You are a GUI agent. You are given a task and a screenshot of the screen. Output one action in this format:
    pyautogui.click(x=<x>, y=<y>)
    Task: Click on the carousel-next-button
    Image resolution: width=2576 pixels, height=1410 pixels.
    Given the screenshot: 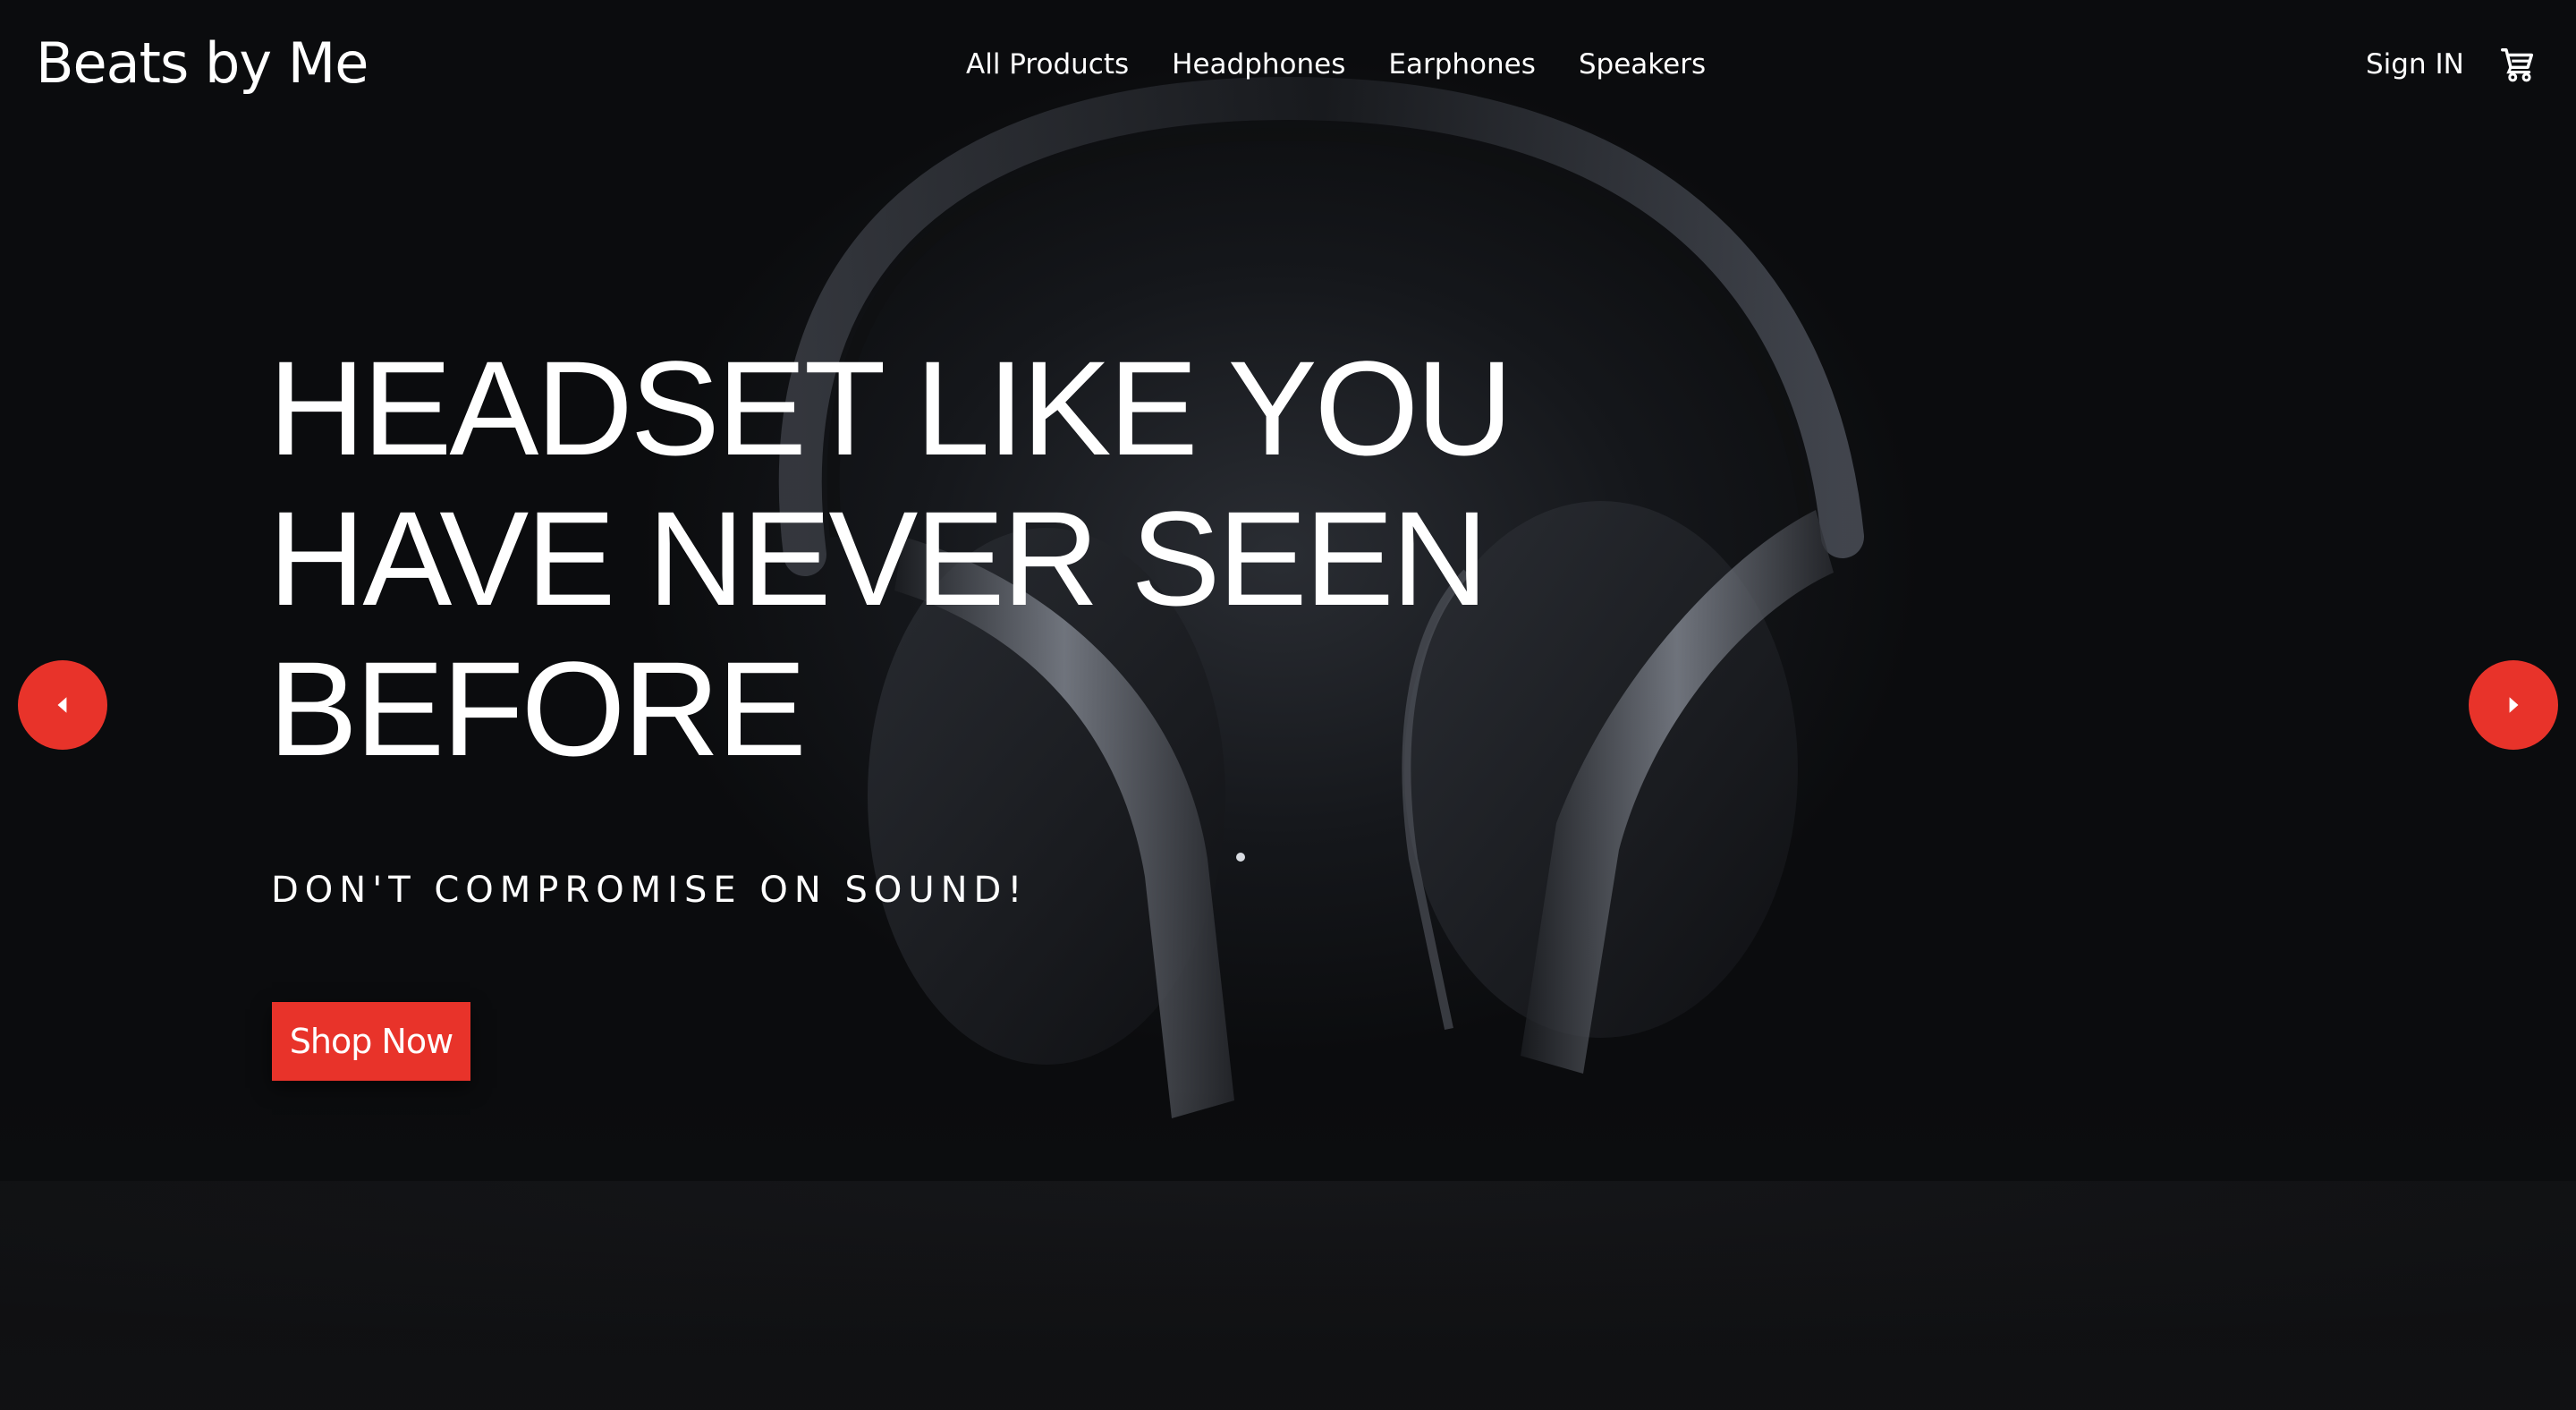 What is the action you would take?
    pyautogui.click(x=2513, y=705)
    